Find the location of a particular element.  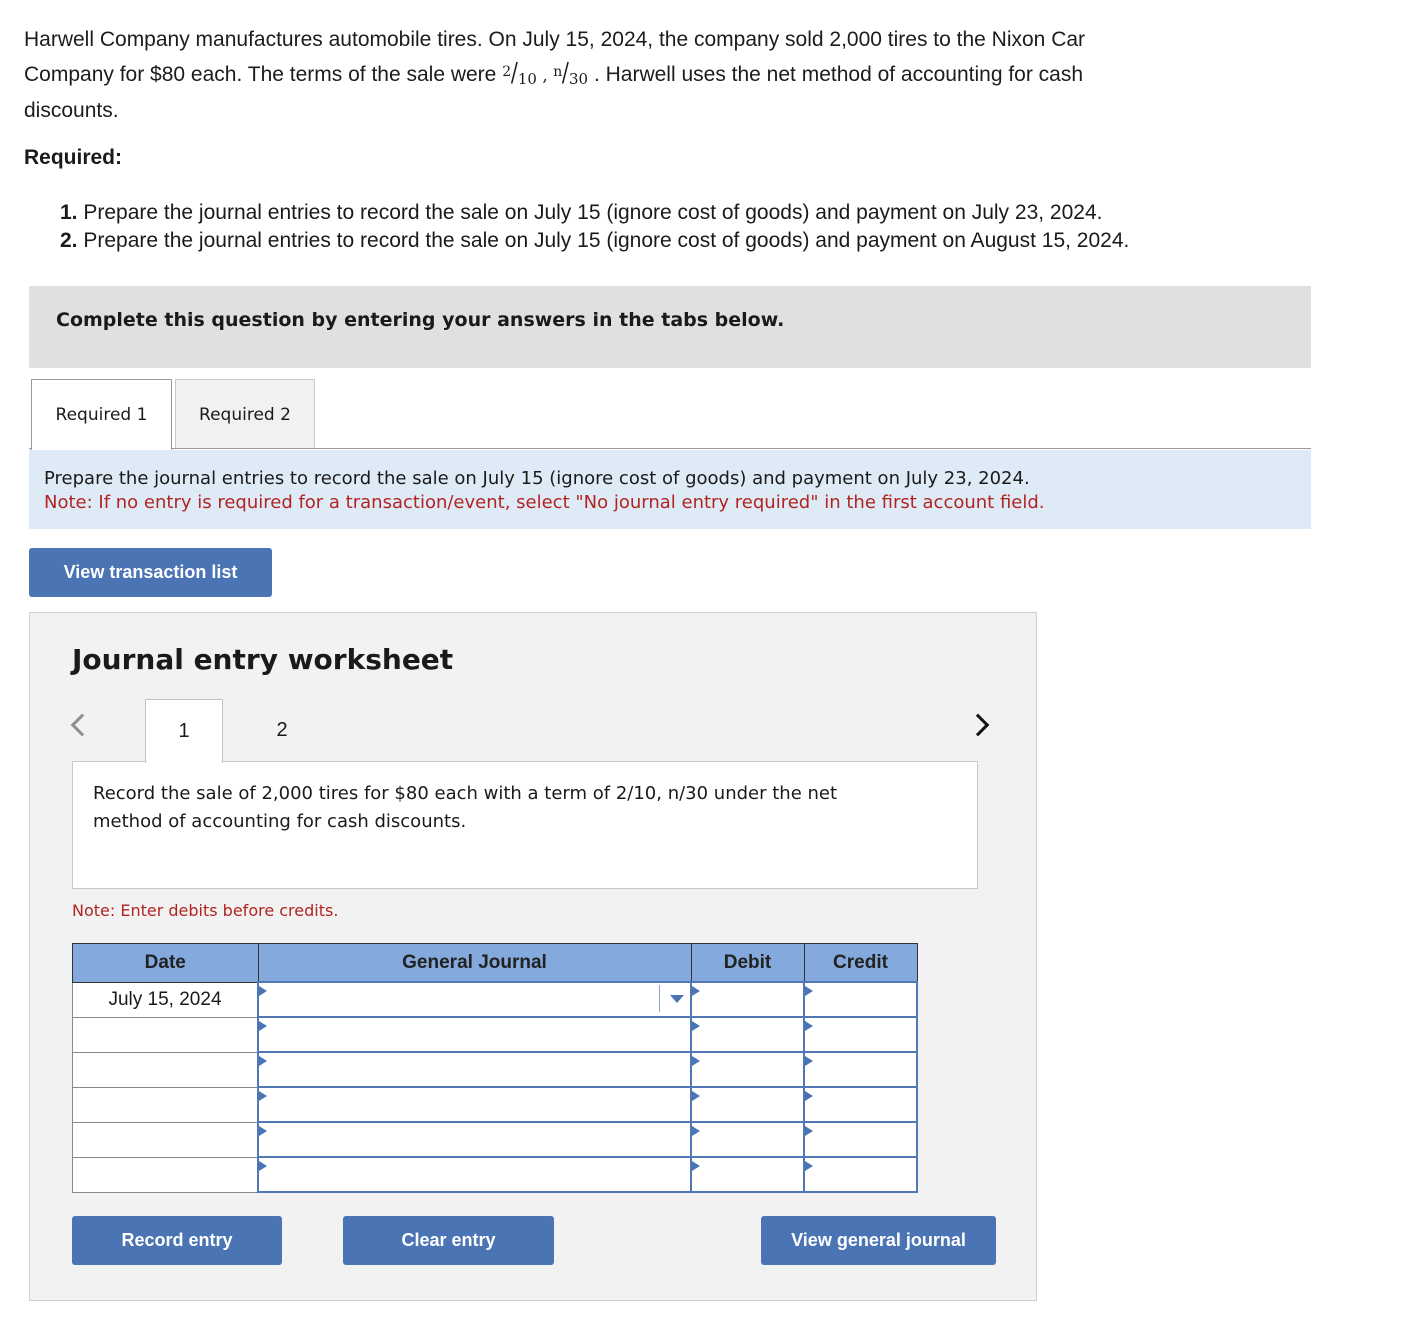

discount-numerator: 2 is located at coordinates (507, 72).